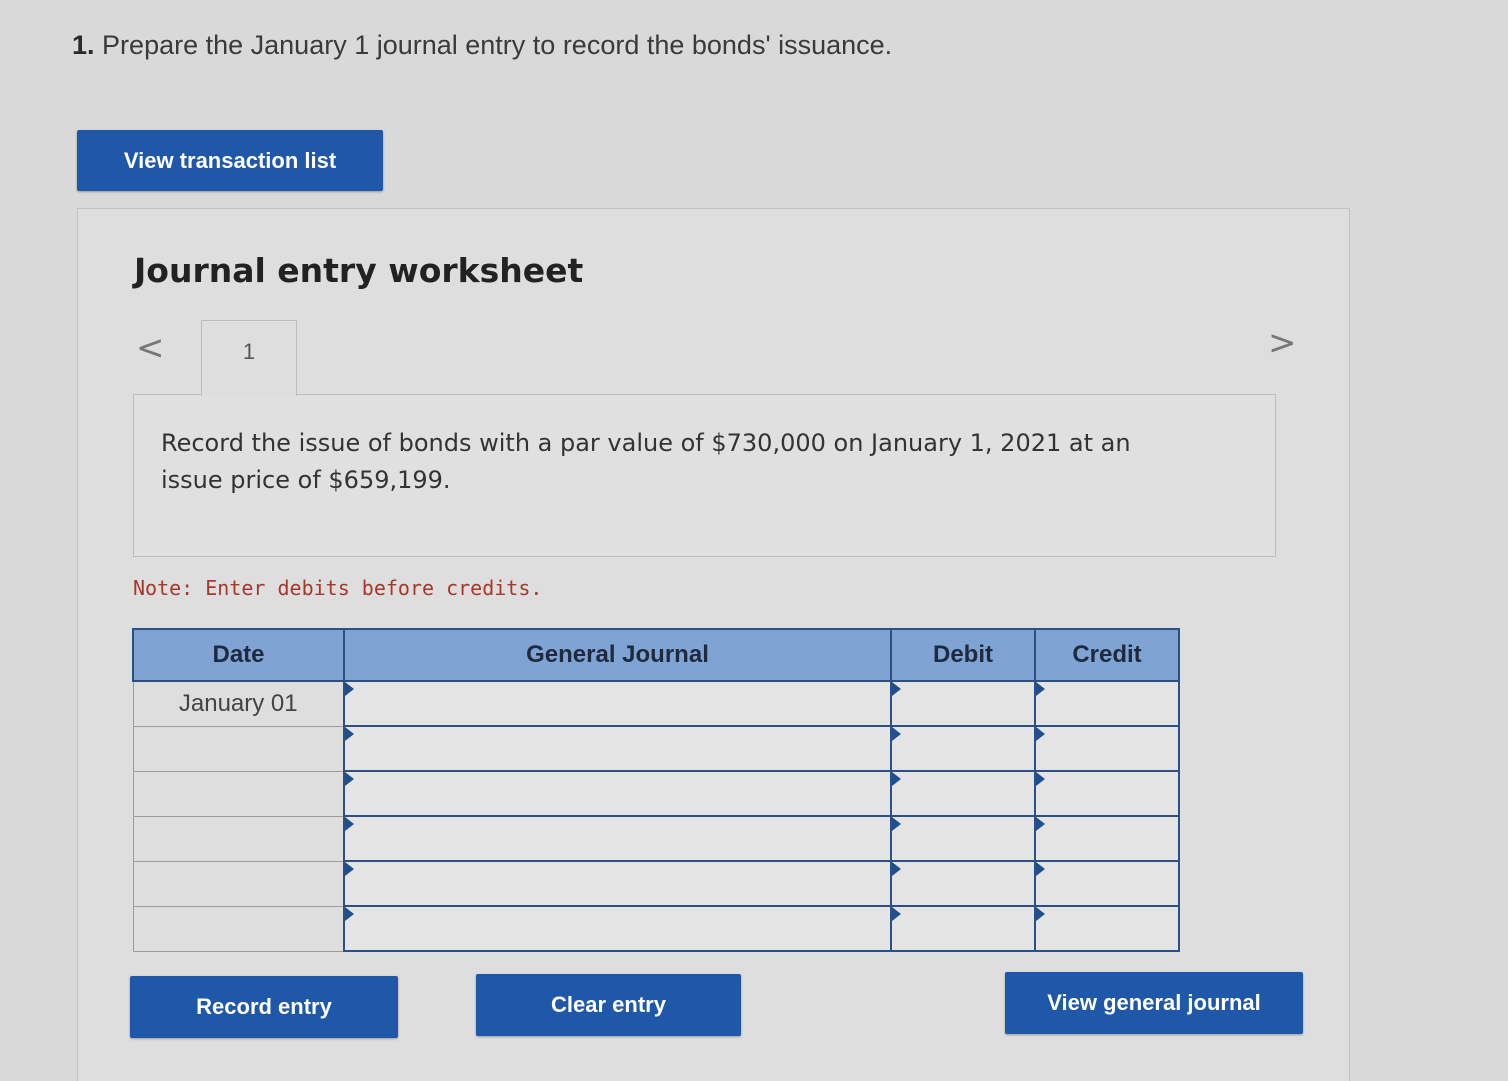 Image resolution: width=1508 pixels, height=1081 pixels. I want to click on entry-note: Note: Enter debits before credits., so click(338, 588).